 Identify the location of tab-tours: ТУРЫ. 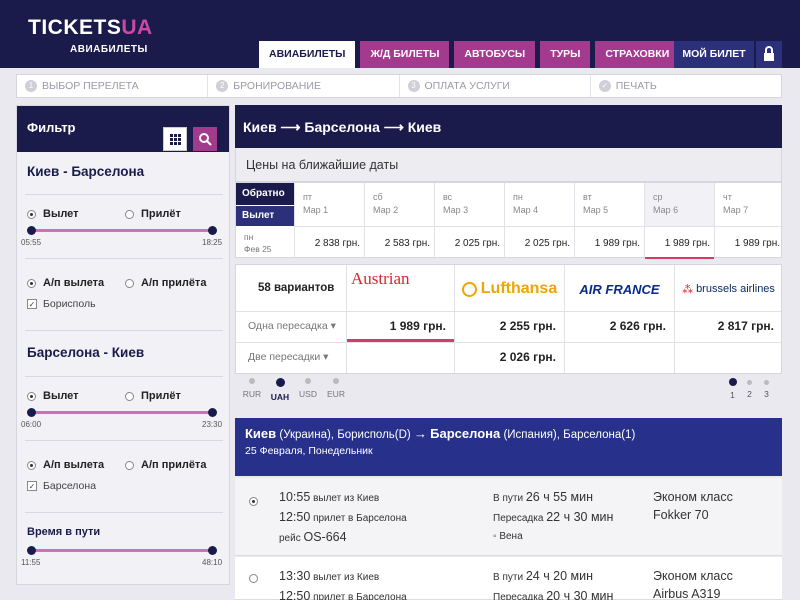
(565, 54).